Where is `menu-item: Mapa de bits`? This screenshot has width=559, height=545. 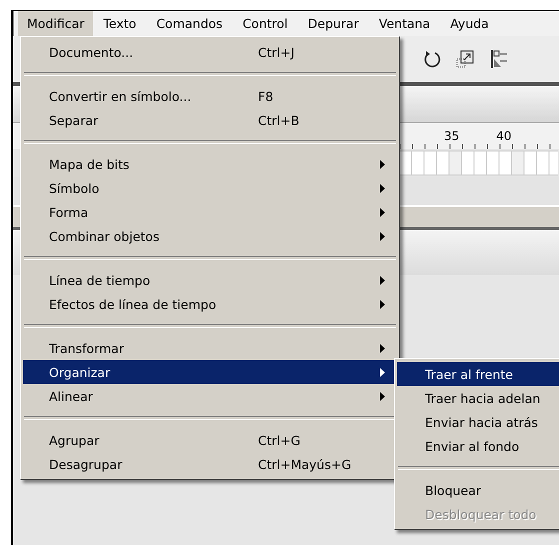
menu-item: Mapa de bits is located at coordinates (210, 164).